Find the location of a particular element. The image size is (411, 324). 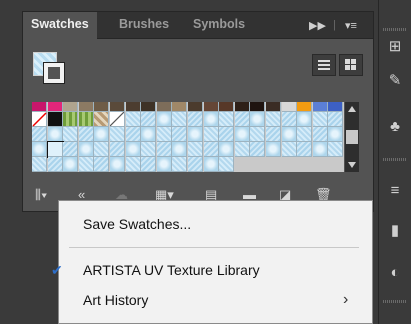

tab-brushes: Brushes is located at coordinates (144, 25).